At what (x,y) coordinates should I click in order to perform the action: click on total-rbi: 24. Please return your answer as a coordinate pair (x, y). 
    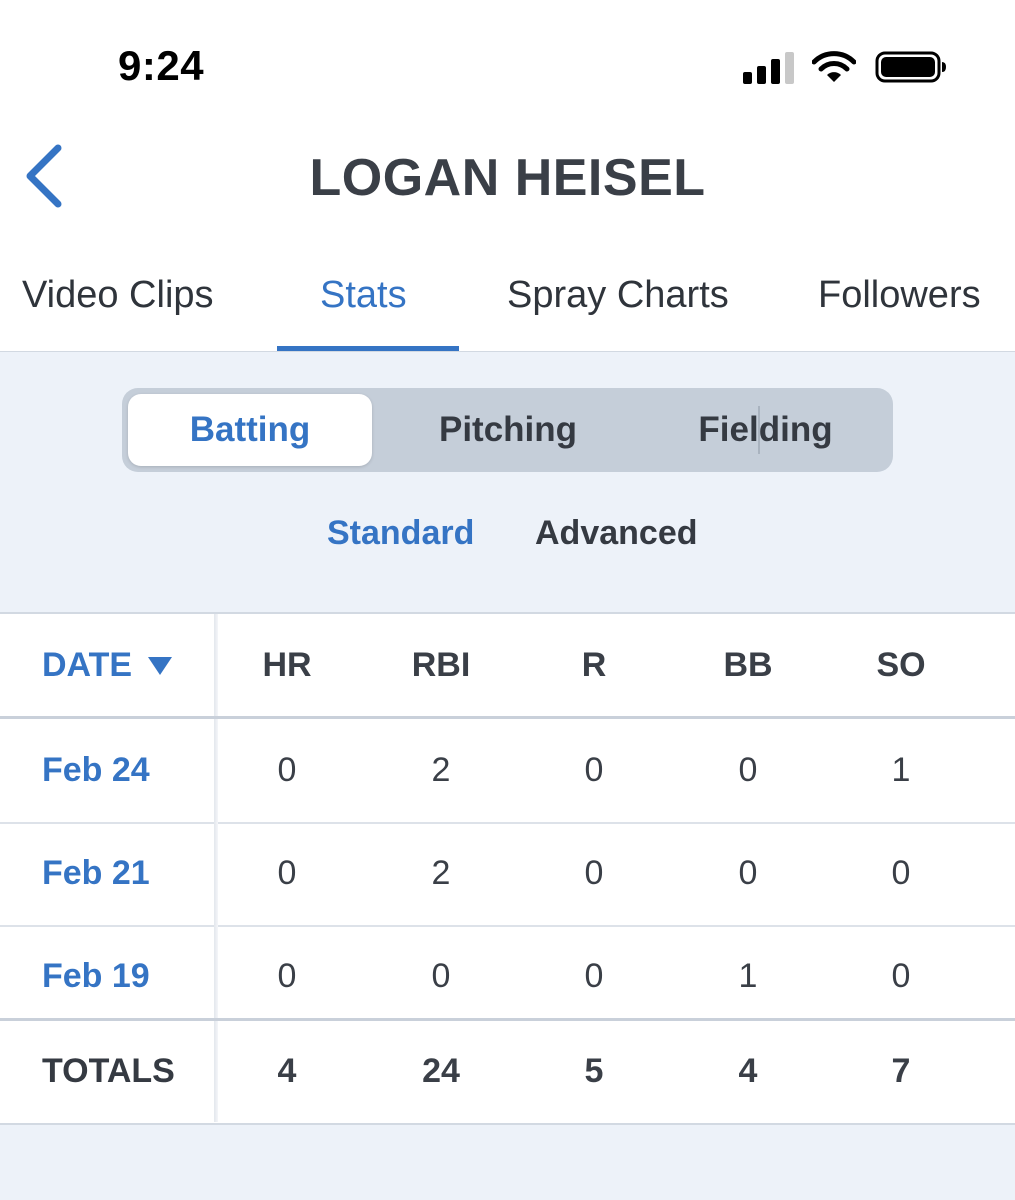
    Looking at the image, I should click on (441, 1071).